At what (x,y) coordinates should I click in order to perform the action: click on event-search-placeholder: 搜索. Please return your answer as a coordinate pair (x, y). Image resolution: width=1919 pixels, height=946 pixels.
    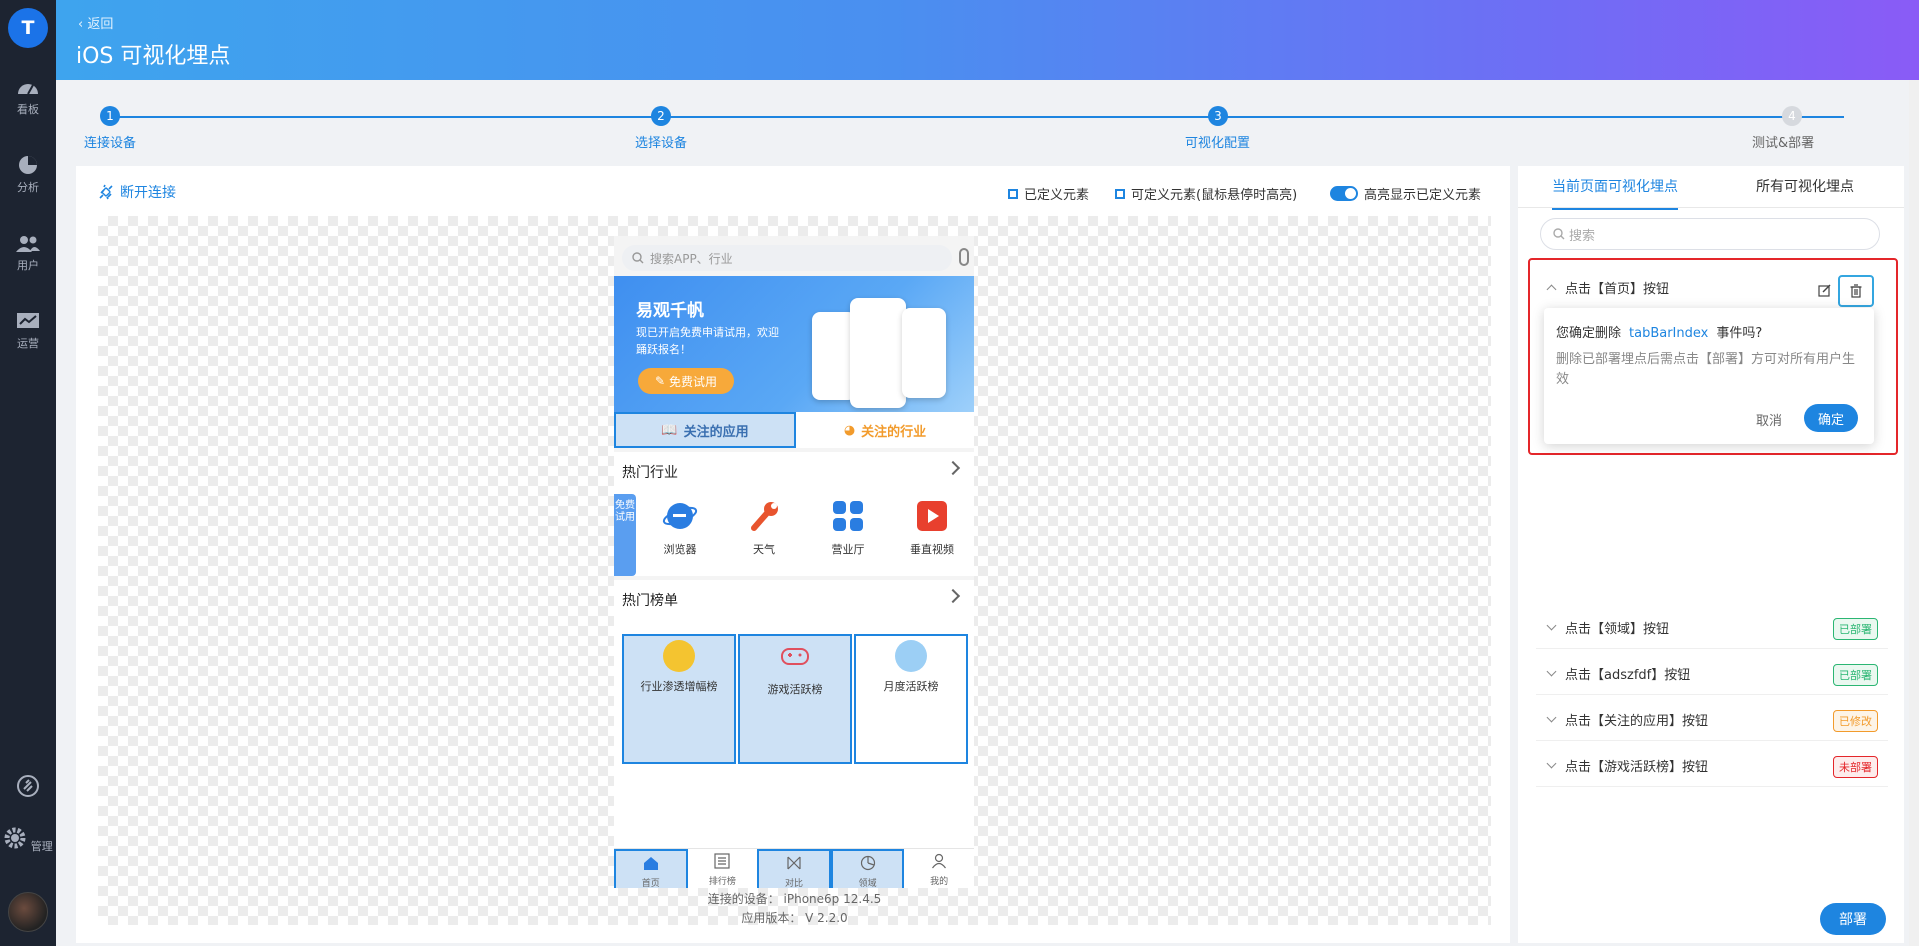
    Looking at the image, I should click on (1582, 236).